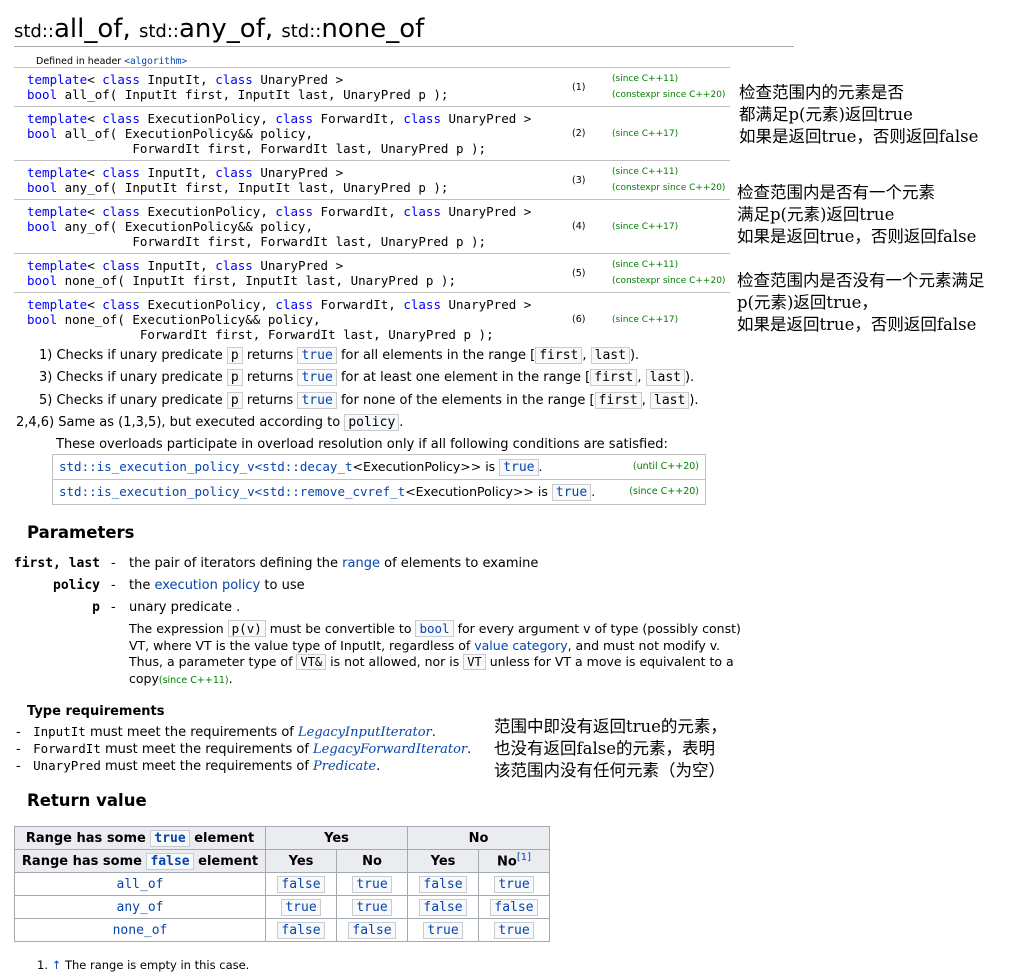 This screenshot has height=978, width=1036. I want to click on type-requirements-heading: Type requirements, so click(96, 711).